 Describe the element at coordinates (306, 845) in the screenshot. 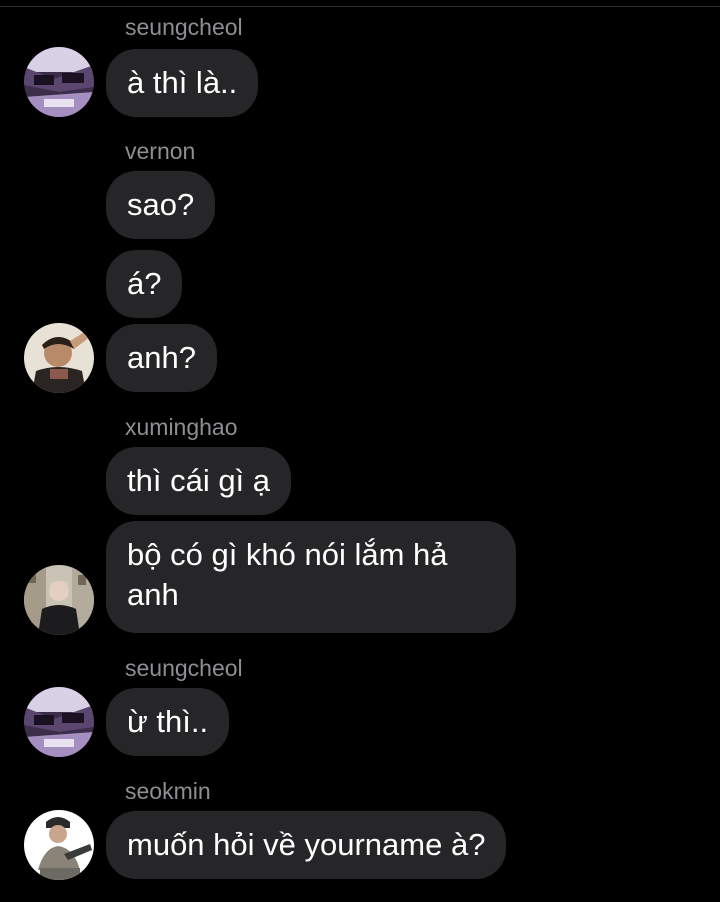

I see `message-bubble: muốn hỏi về yourname à?` at that location.